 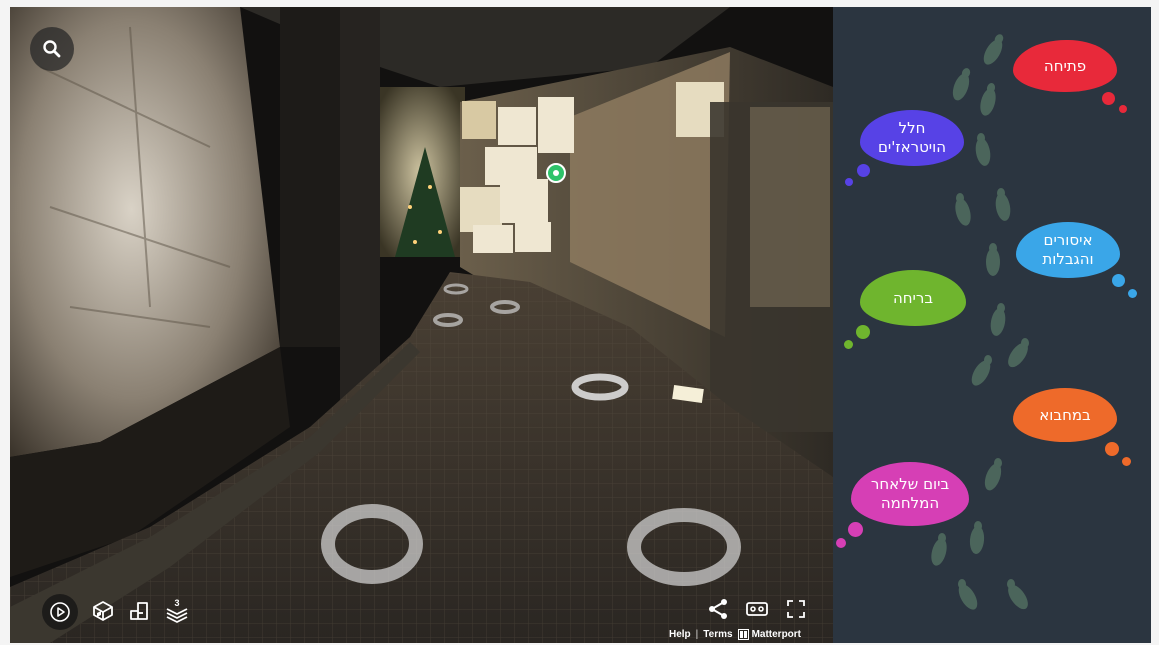 I want to click on chapter-restrictions-button: איסורים והגבלות, so click(x=1068, y=250).